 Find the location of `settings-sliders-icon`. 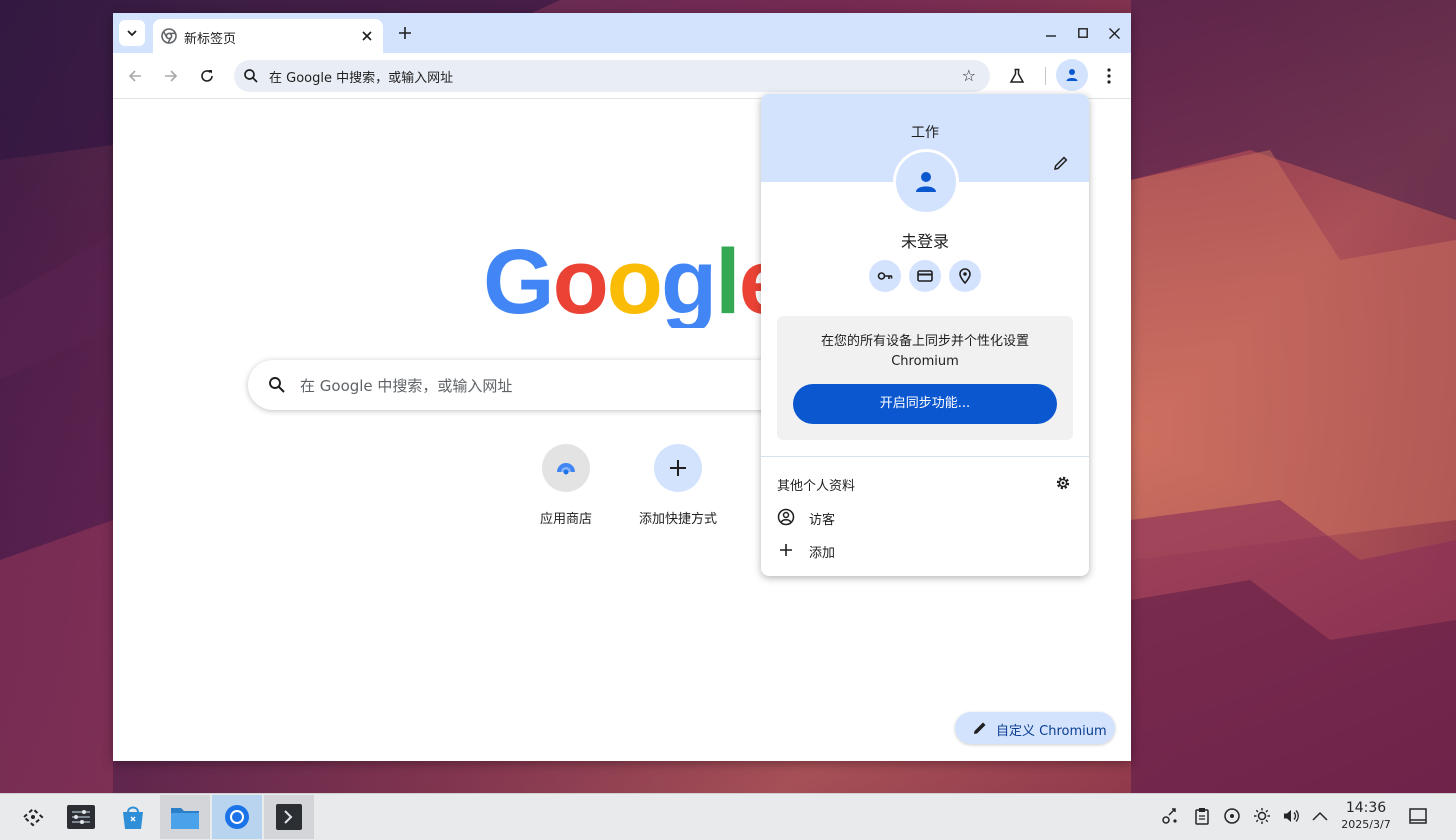

settings-sliders-icon is located at coordinates (81, 817).